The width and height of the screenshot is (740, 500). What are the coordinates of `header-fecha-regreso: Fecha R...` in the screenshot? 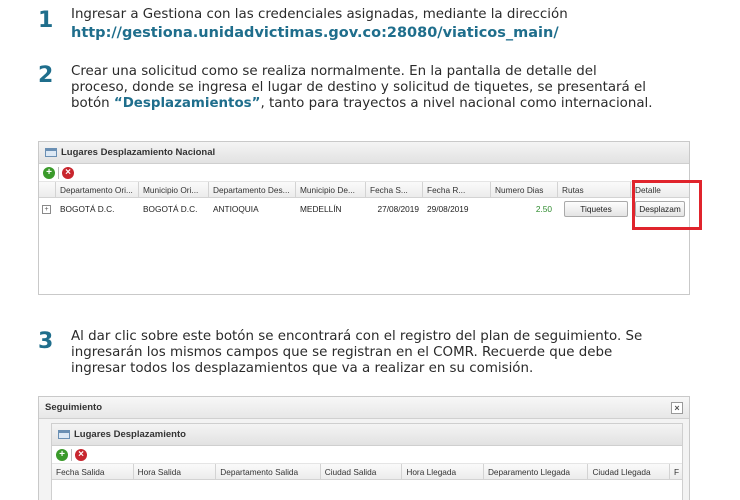 It's located at (457, 189).